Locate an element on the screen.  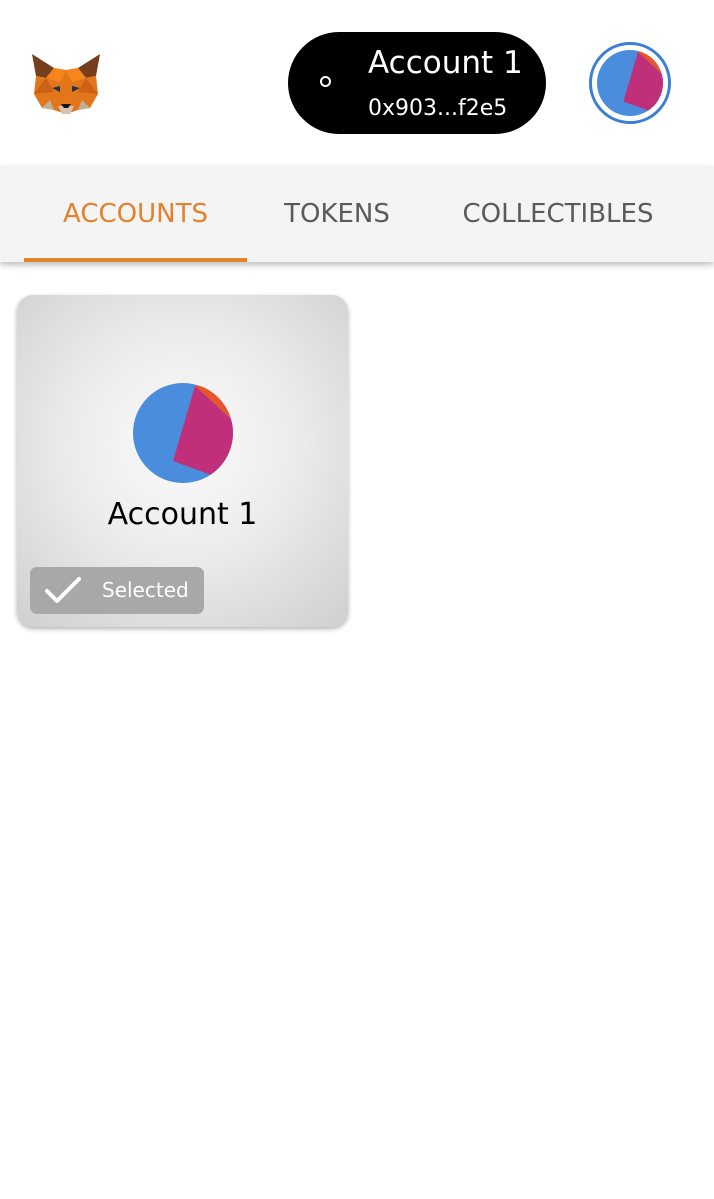
current-account-name: Account 1 is located at coordinates (445, 63).